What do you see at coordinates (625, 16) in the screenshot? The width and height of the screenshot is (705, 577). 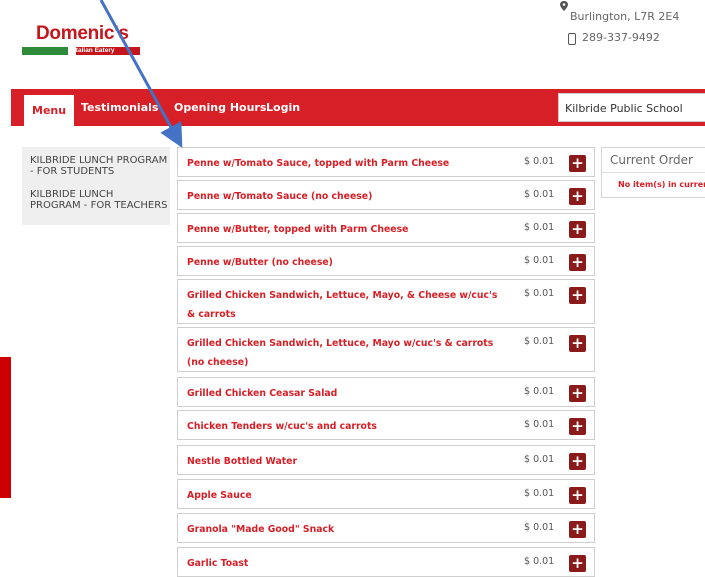 I see `address-text: Burlington, L7R 2E4` at bounding box center [625, 16].